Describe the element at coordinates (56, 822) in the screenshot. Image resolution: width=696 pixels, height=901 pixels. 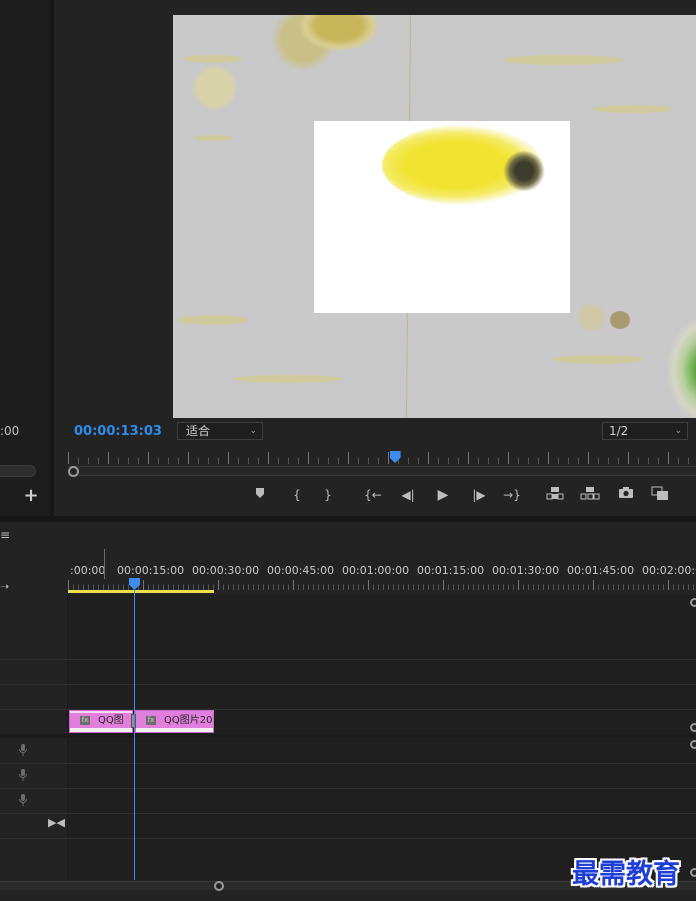
I see `bowtie-icon: ▶◀` at that location.